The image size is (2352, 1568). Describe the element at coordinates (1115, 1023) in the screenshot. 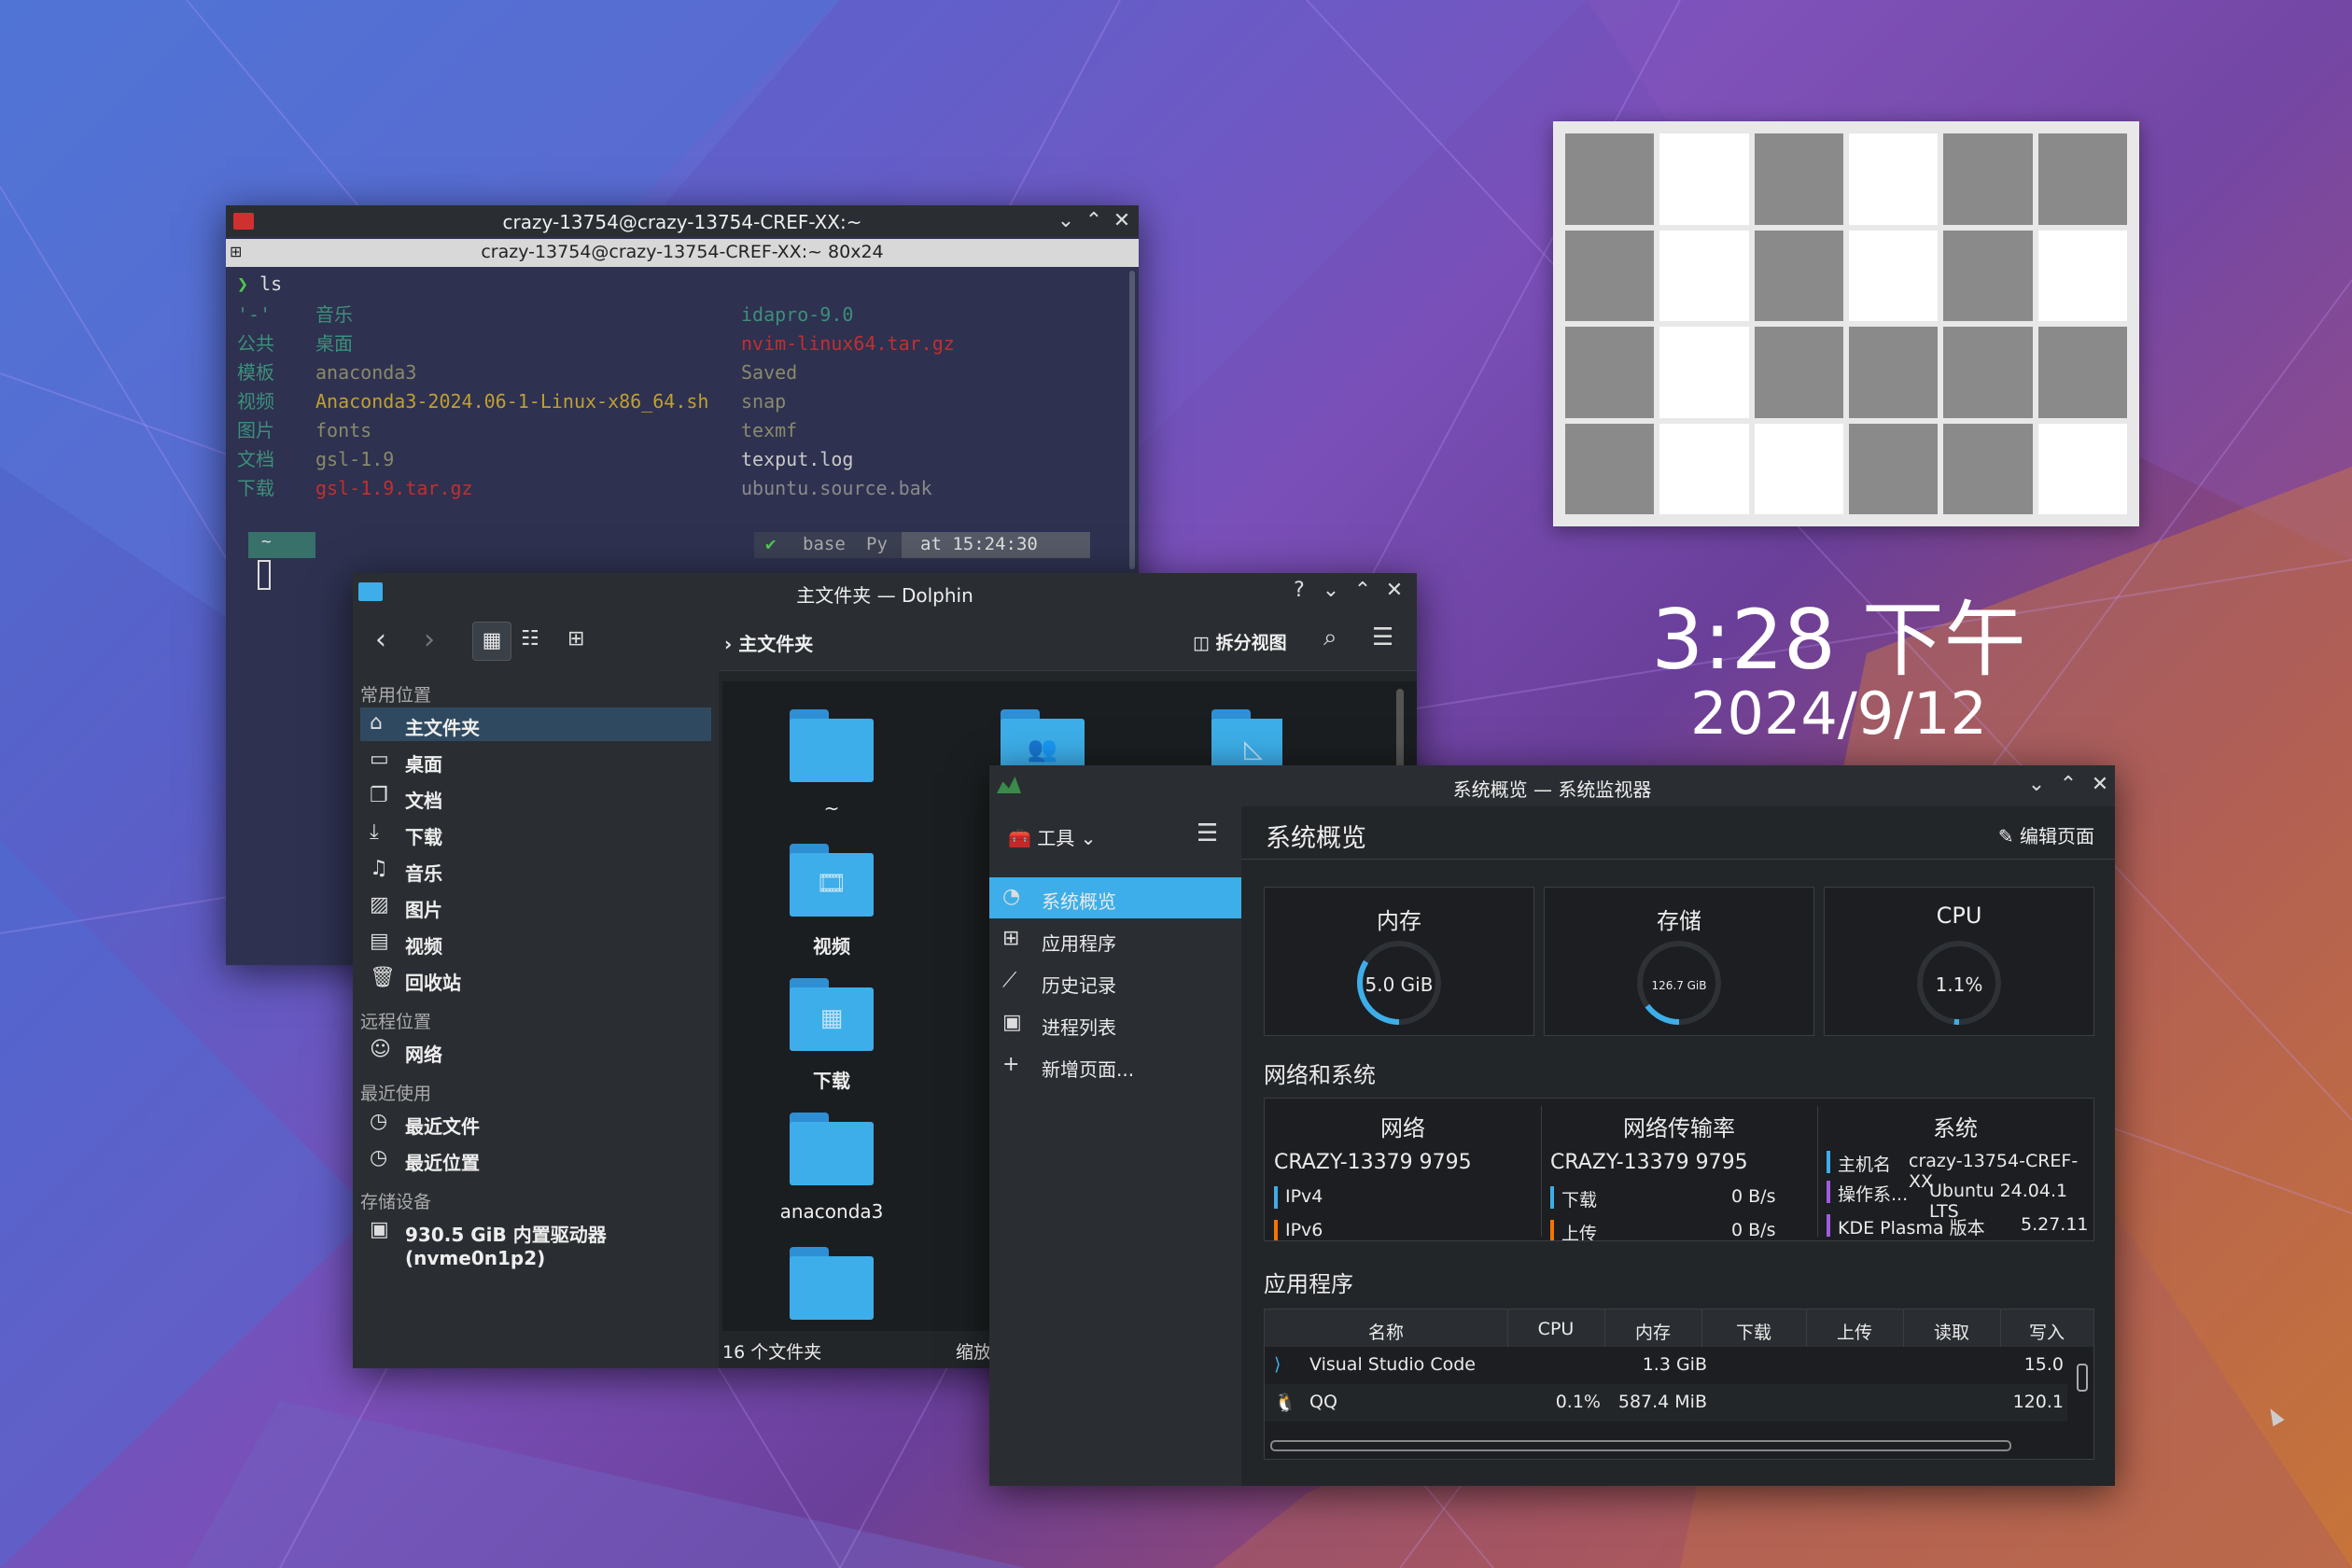

I see `nav-item: ▣ 进程列表` at that location.